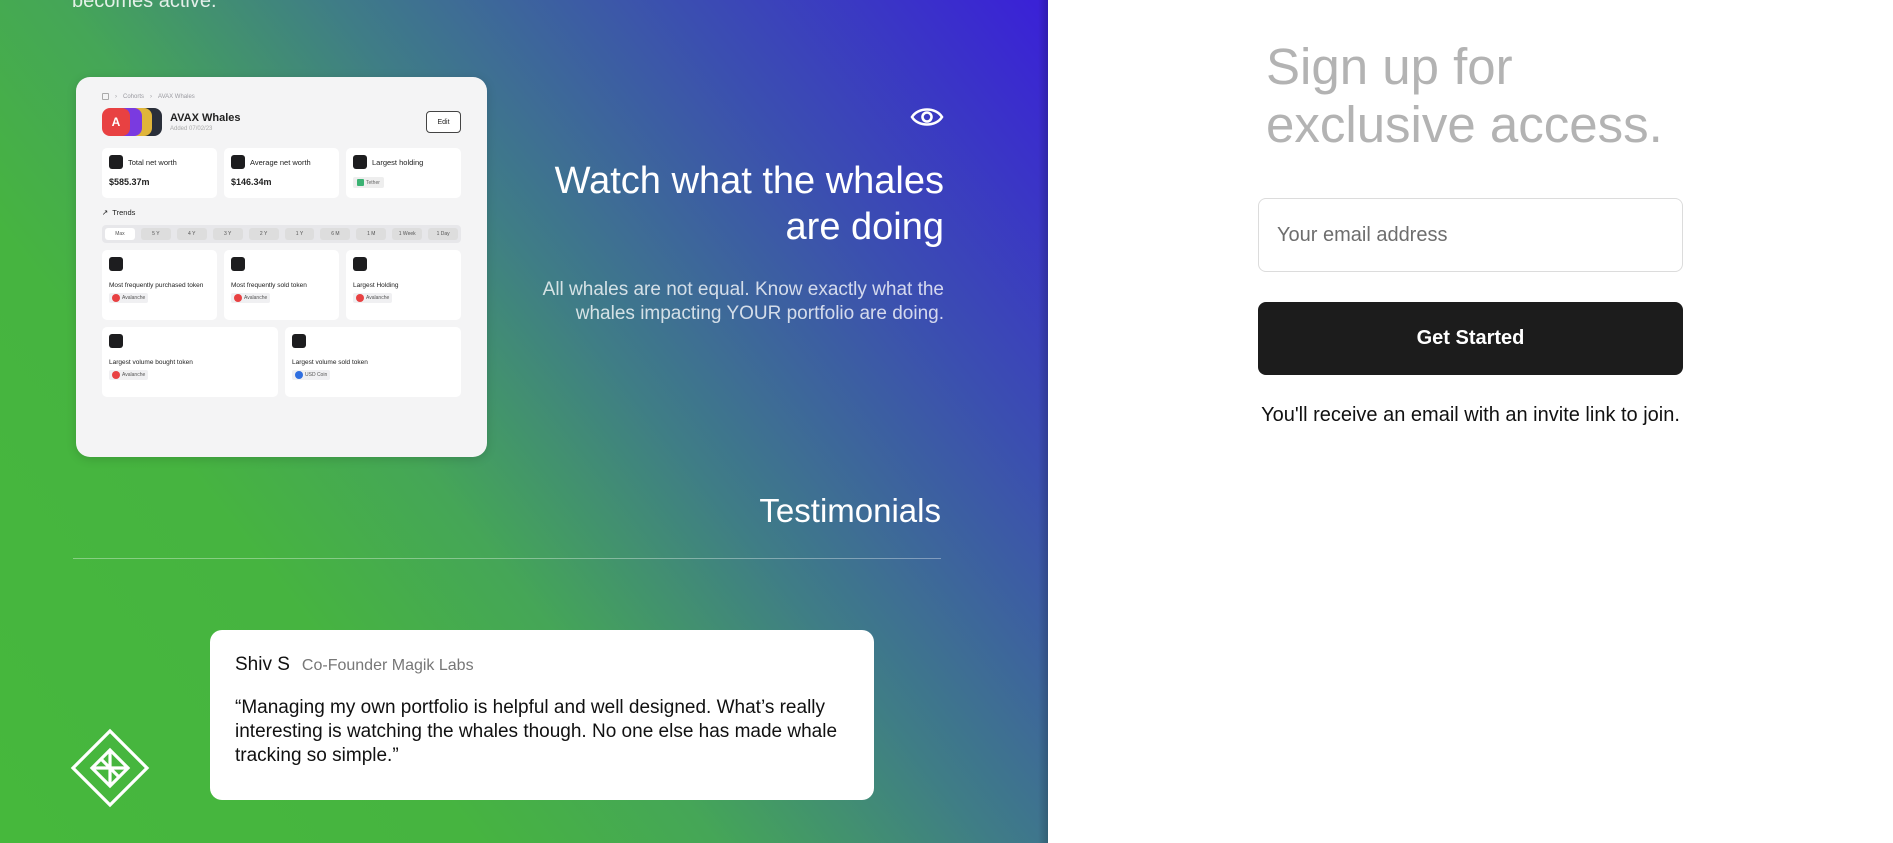  What do you see at coordinates (443, 234) in the screenshot?
I see `timeframe-option: 1 Day` at bounding box center [443, 234].